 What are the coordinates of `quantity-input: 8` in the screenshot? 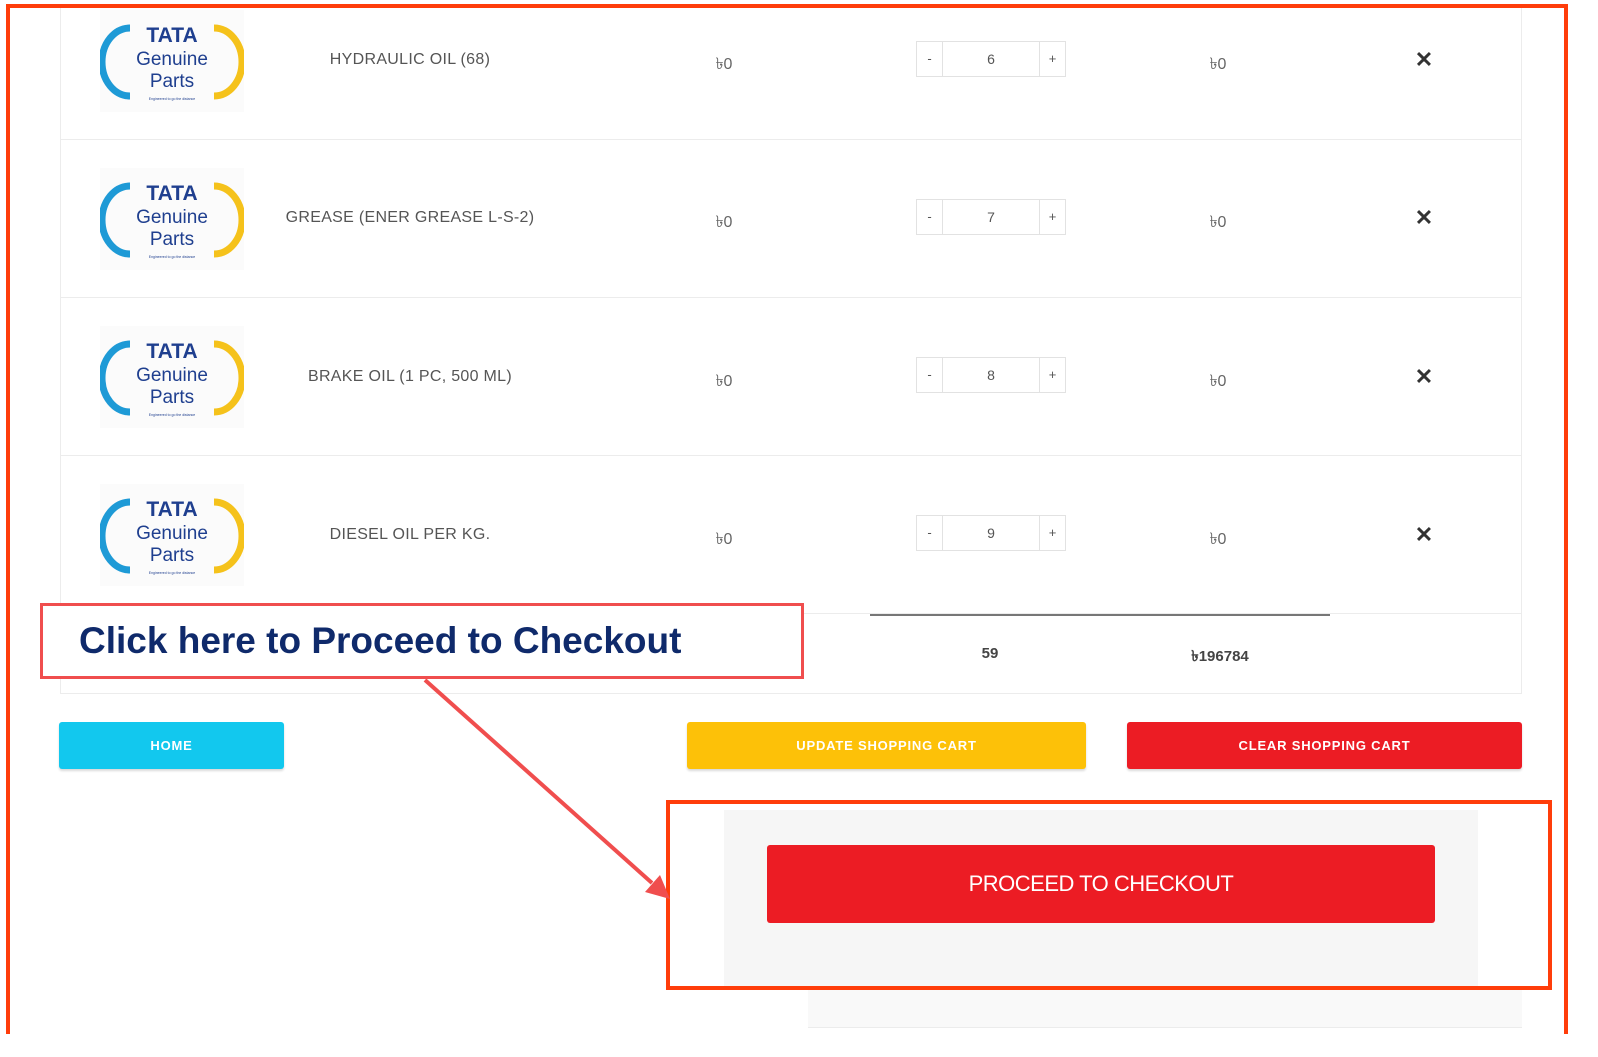 It's located at (991, 375).